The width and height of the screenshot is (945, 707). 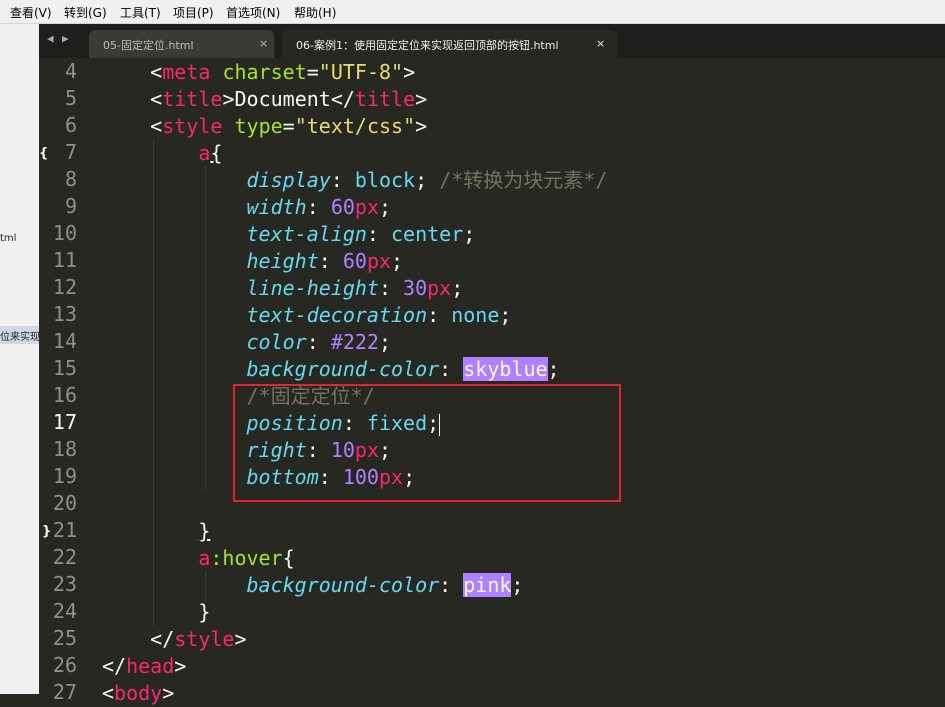 I want to click on code-line-15: background-color: skyblue;, so click(x=403, y=369).